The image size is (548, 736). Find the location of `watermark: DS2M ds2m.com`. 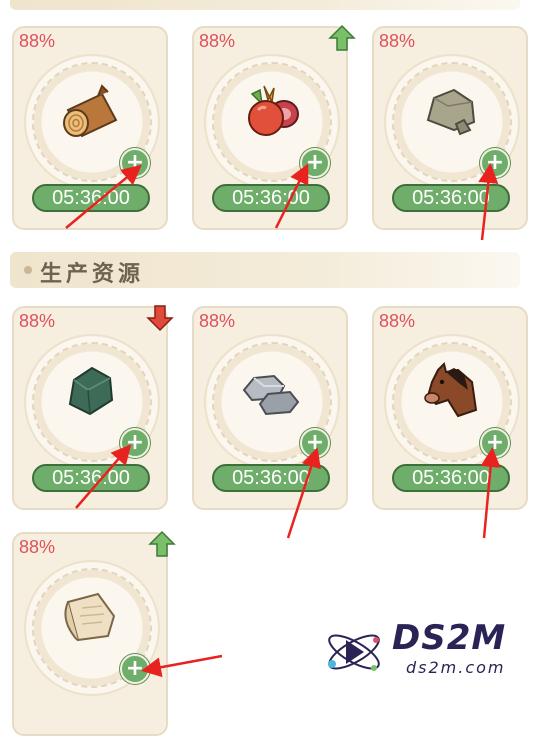

watermark: DS2M ds2m.com is located at coordinates (428, 652).